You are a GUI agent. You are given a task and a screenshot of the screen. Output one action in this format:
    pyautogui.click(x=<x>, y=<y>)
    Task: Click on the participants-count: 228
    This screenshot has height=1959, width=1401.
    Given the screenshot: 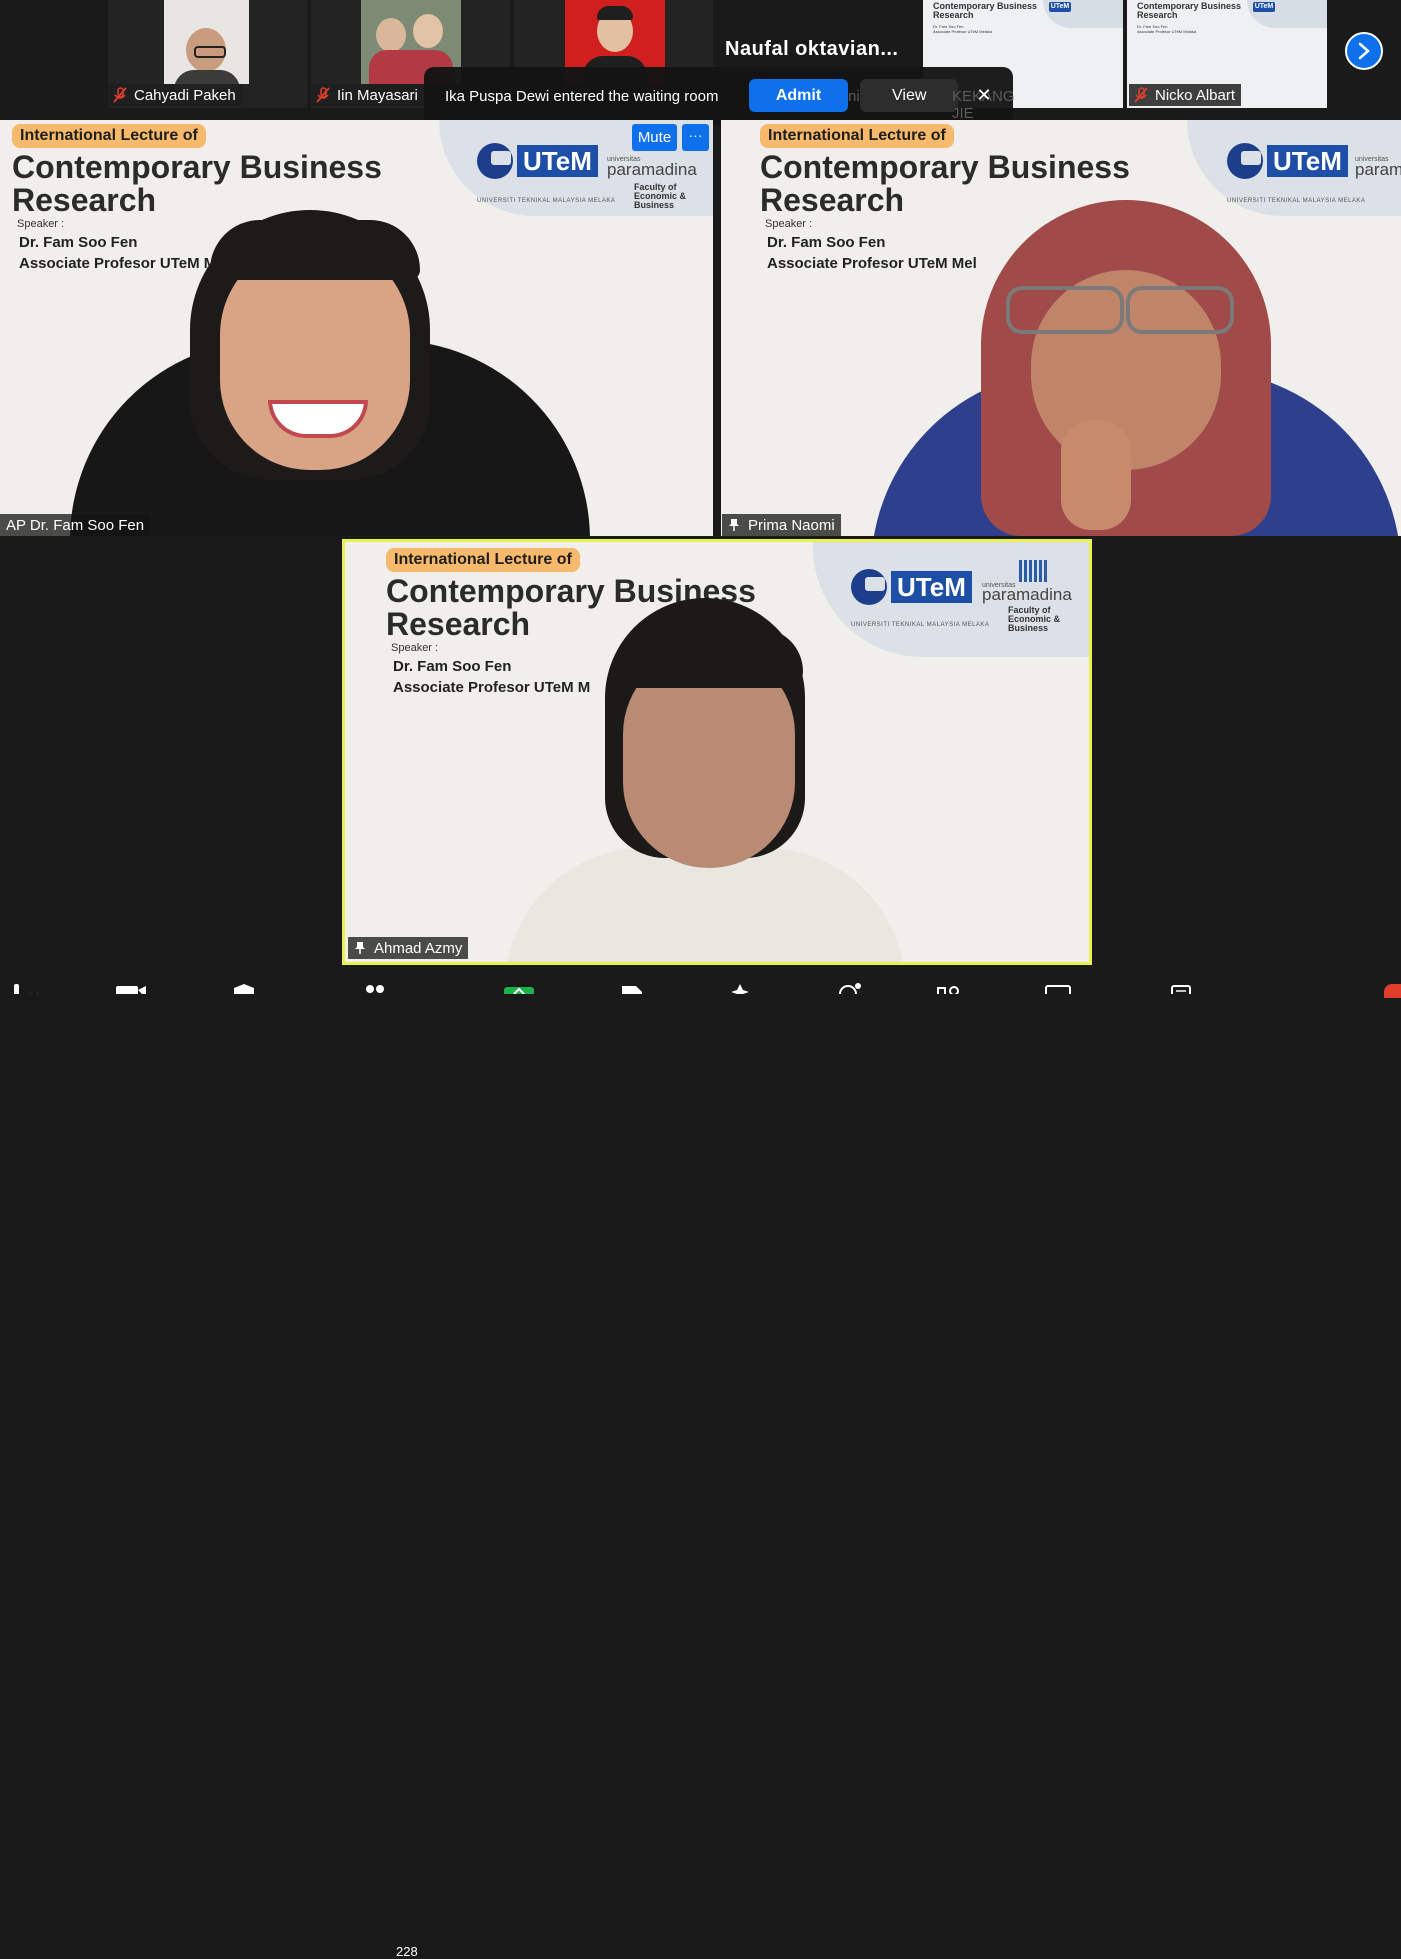 What is the action you would take?
    pyautogui.click(x=407, y=1951)
    